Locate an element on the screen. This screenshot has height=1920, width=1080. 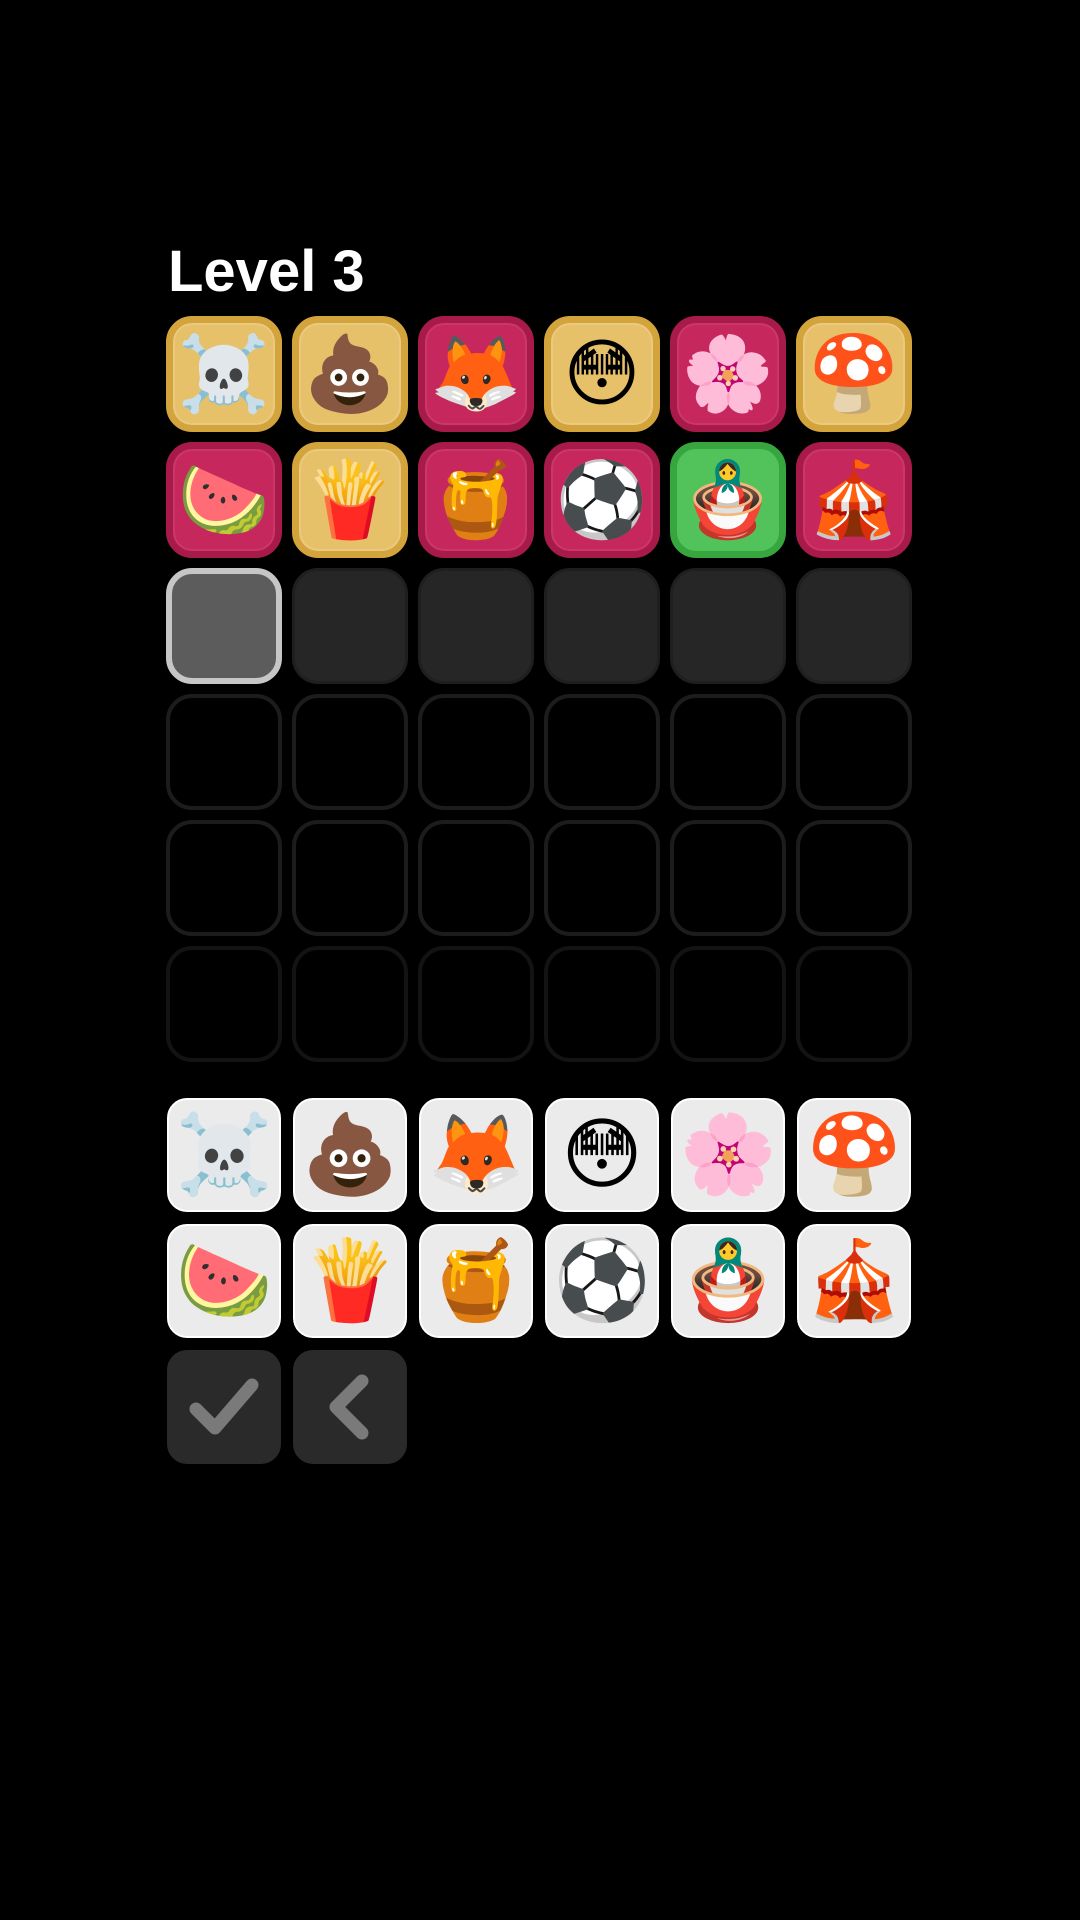
flushed-face-icon: 😳 is located at coordinates (602, 1155).